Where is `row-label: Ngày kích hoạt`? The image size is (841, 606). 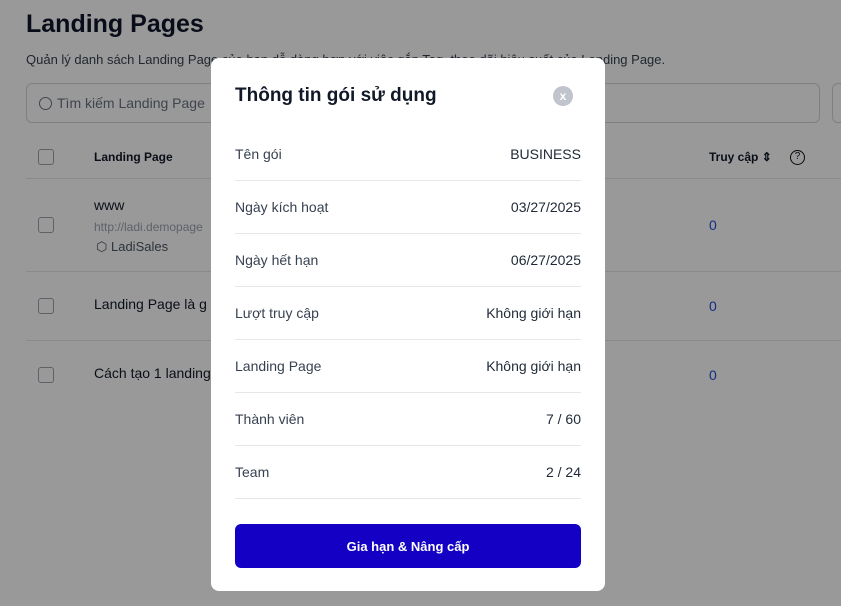 row-label: Ngày kích hoạt is located at coordinates (282, 207).